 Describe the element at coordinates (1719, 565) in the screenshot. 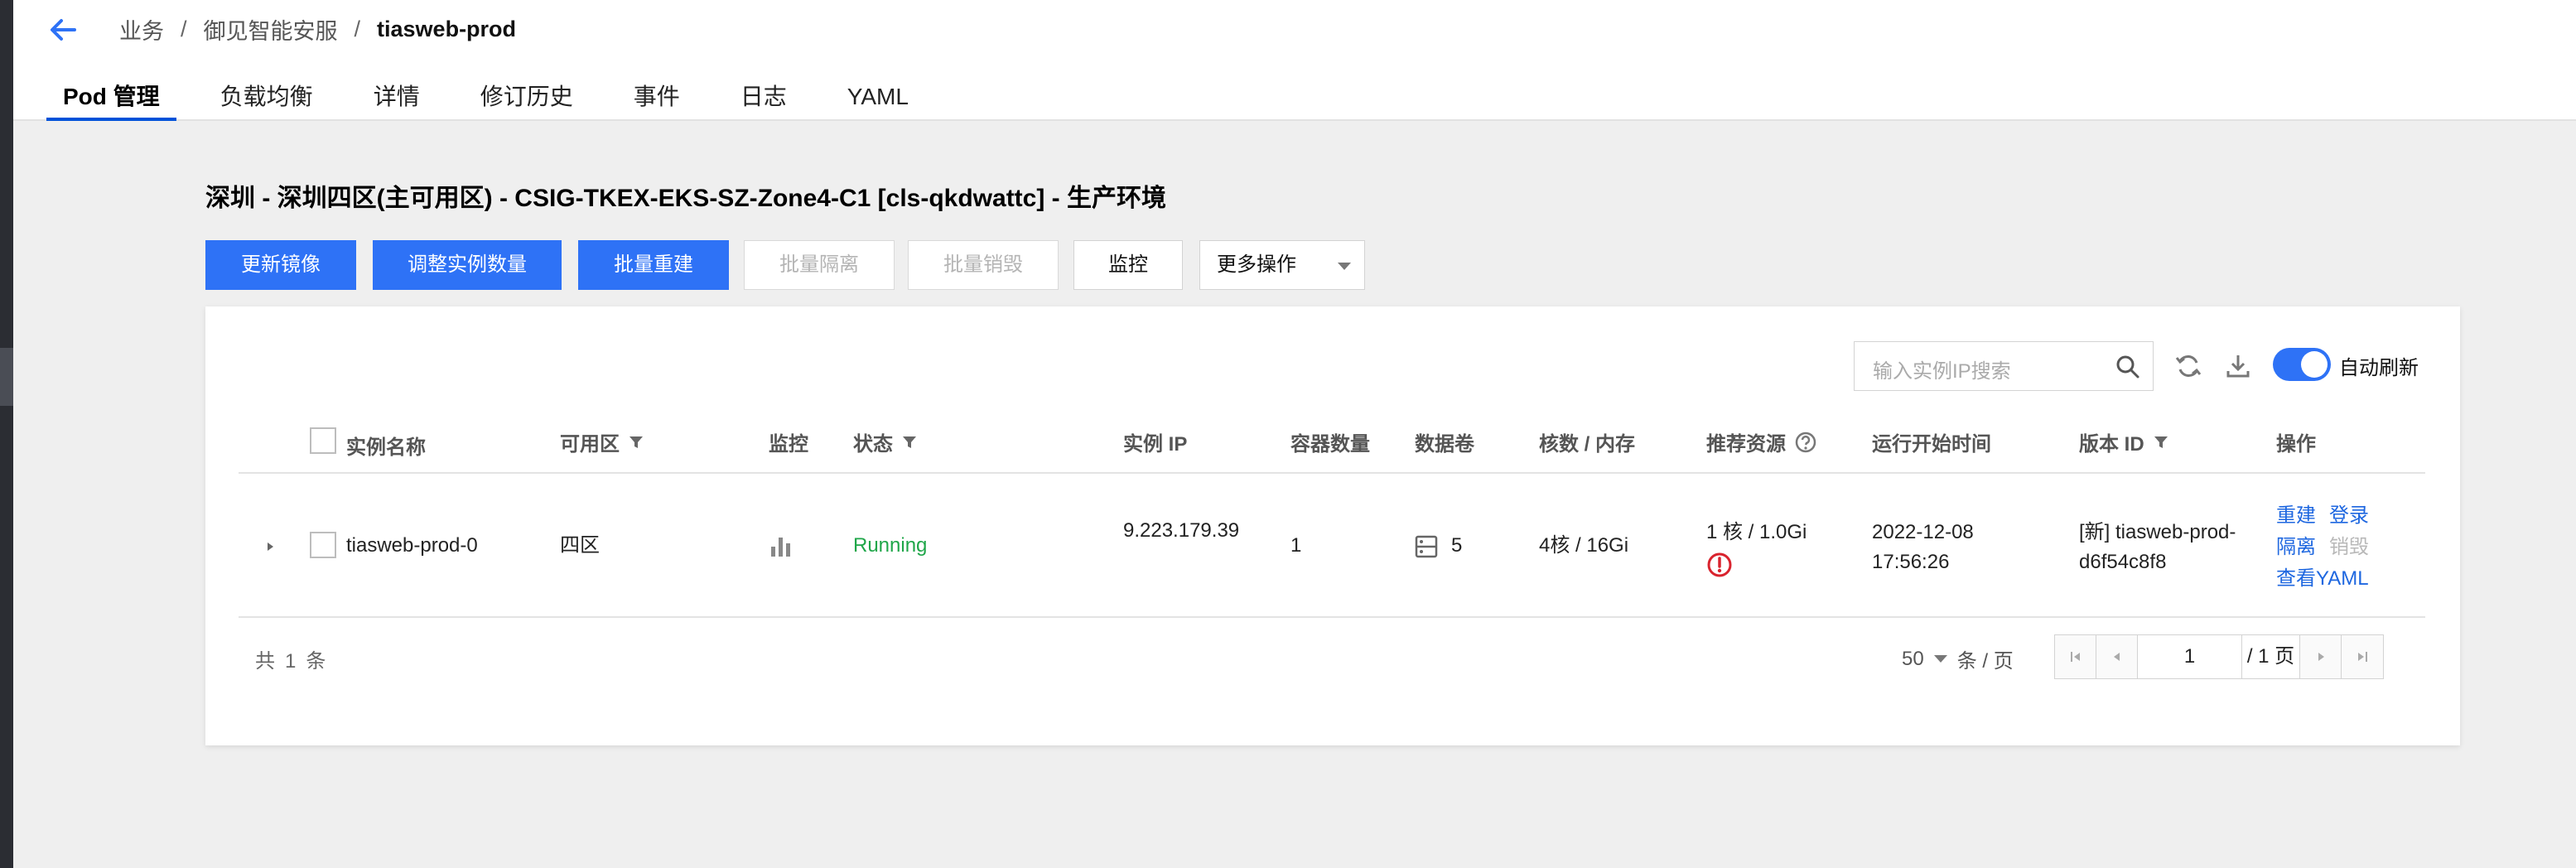

I see `warning-icon` at that location.